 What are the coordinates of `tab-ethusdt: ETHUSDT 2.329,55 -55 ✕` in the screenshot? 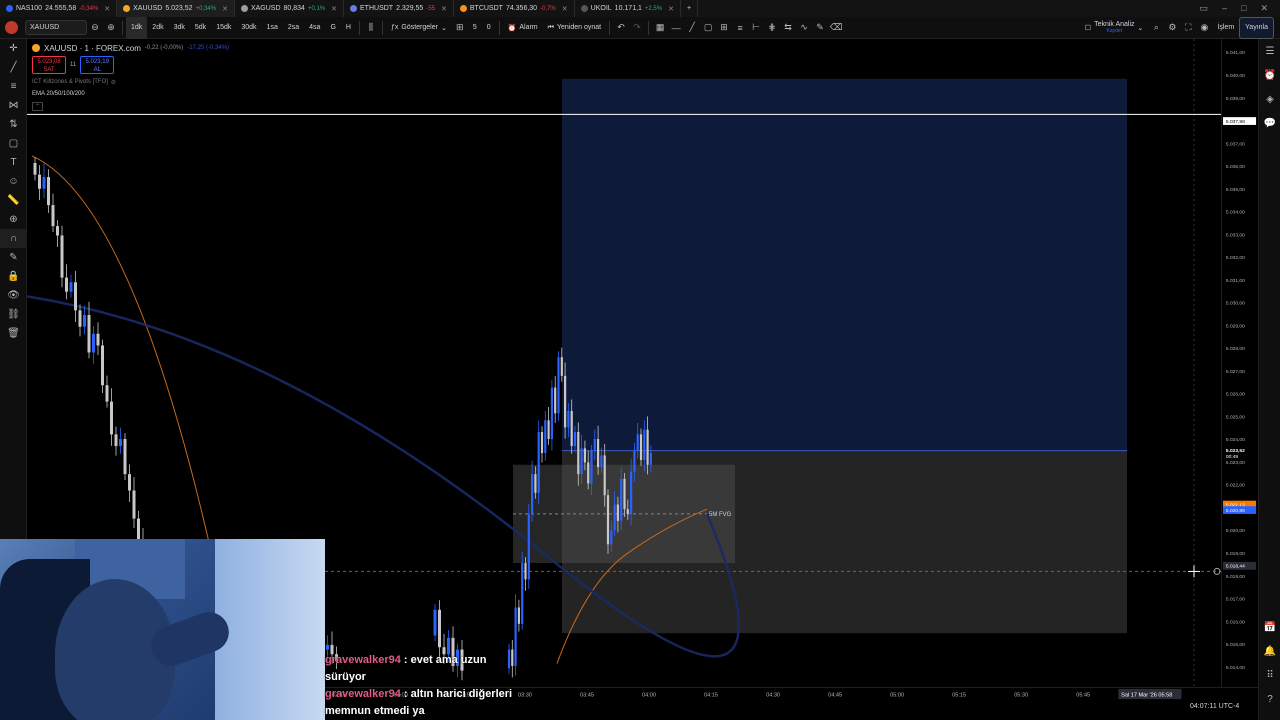 It's located at (399, 8).